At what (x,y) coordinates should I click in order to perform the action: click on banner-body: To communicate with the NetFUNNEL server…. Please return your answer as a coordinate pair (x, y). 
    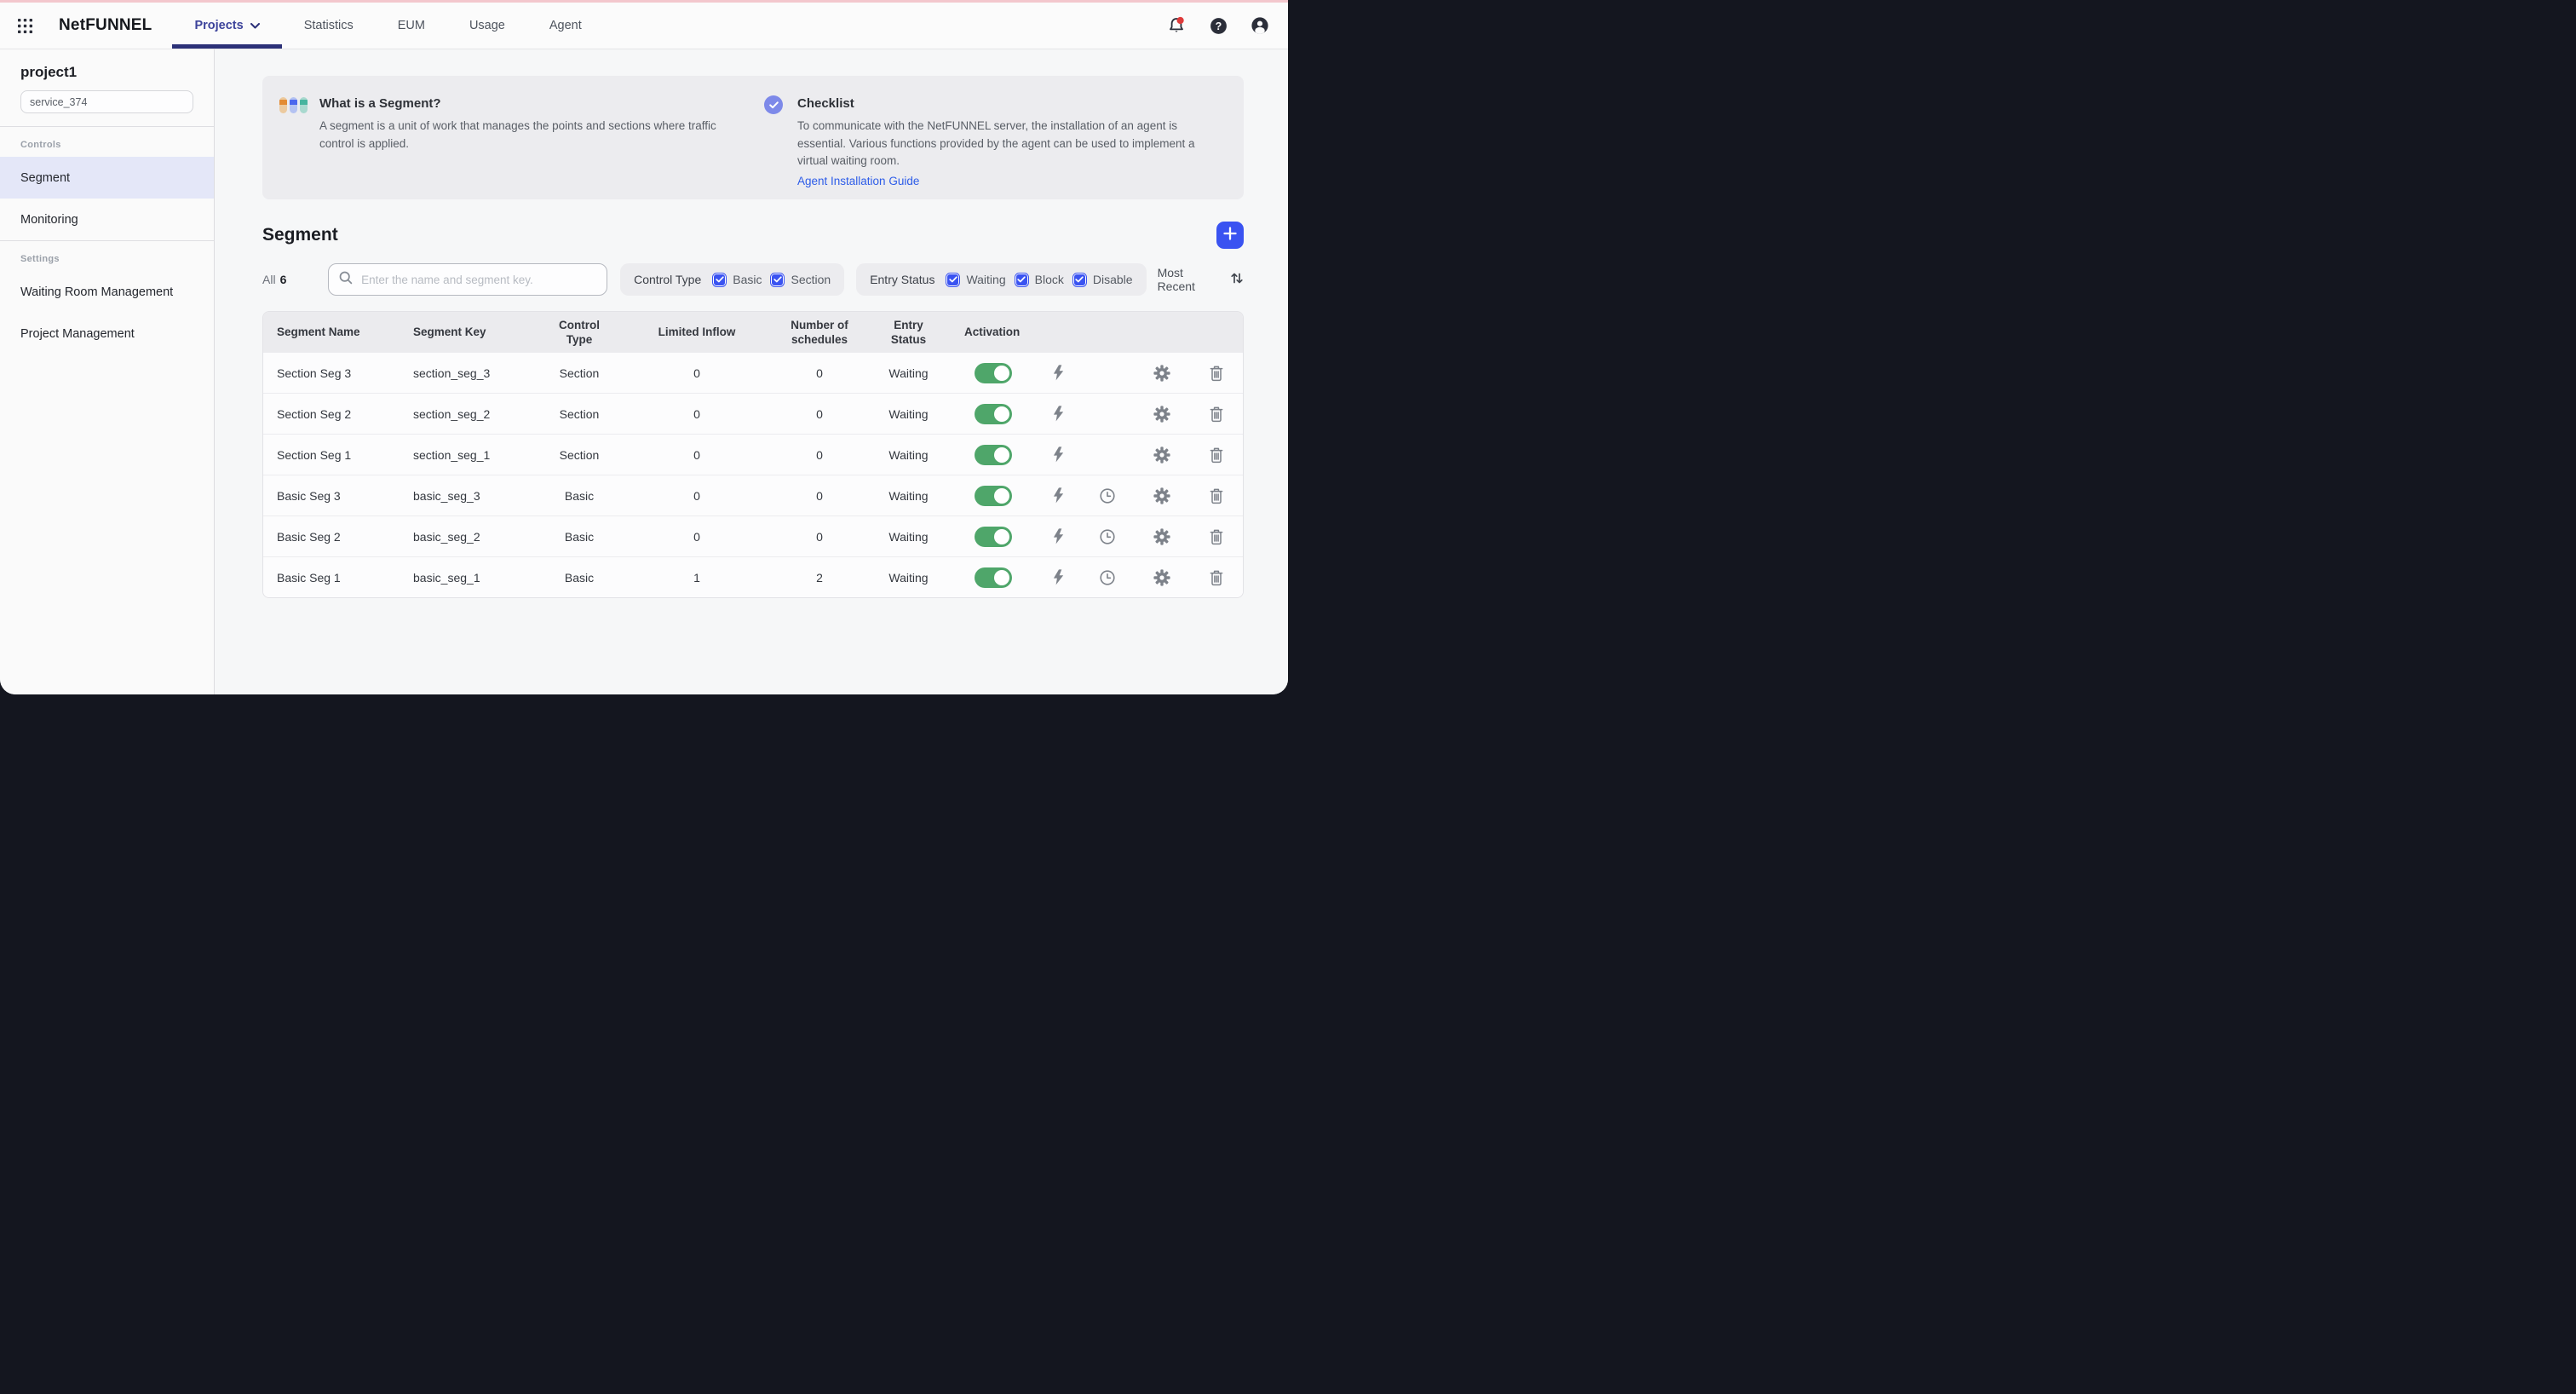
    Looking at the image, I should click on (996, 143).